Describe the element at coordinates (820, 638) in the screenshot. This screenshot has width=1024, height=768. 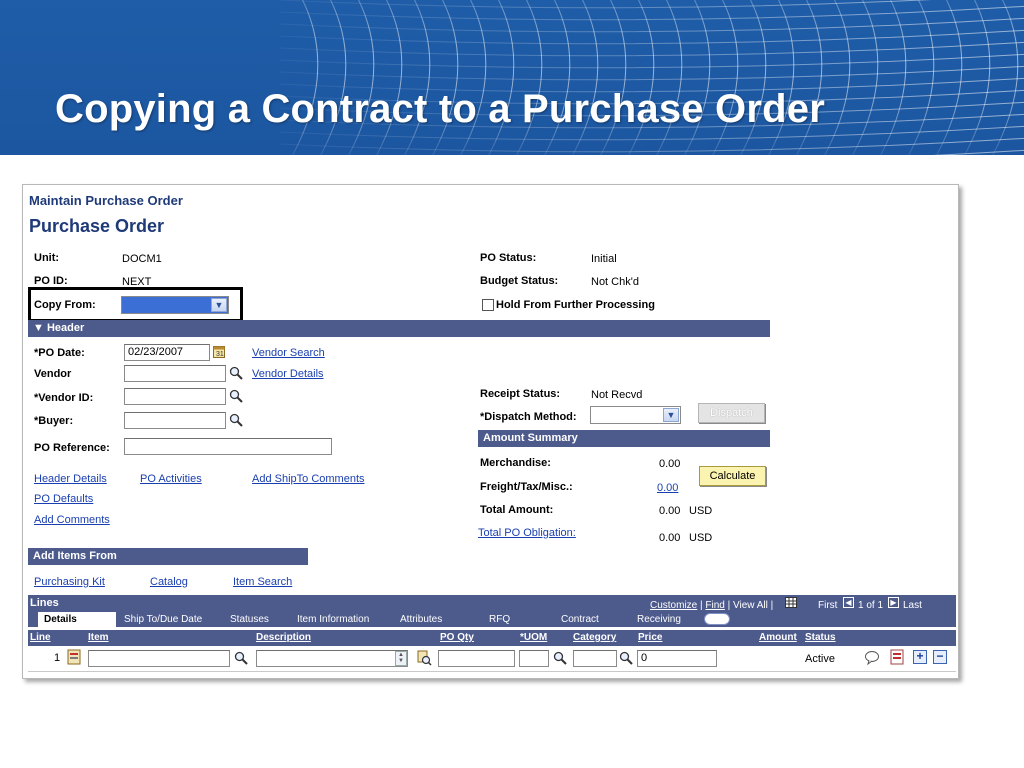
I see `col-status: Status` at that location.